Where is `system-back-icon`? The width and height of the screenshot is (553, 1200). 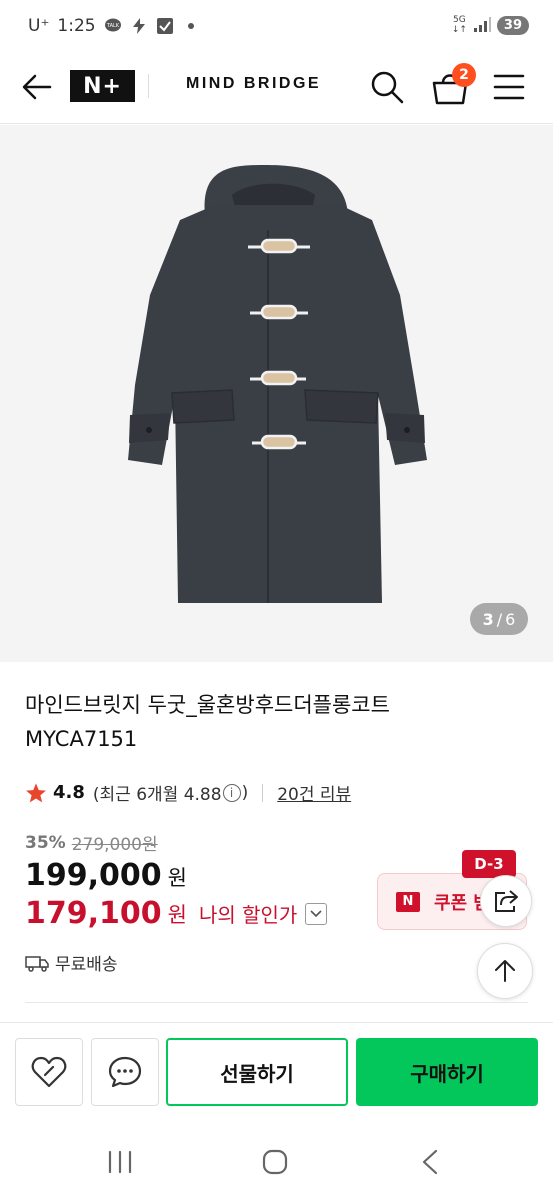
system-back-icon is located at coordinates (430, 1162).